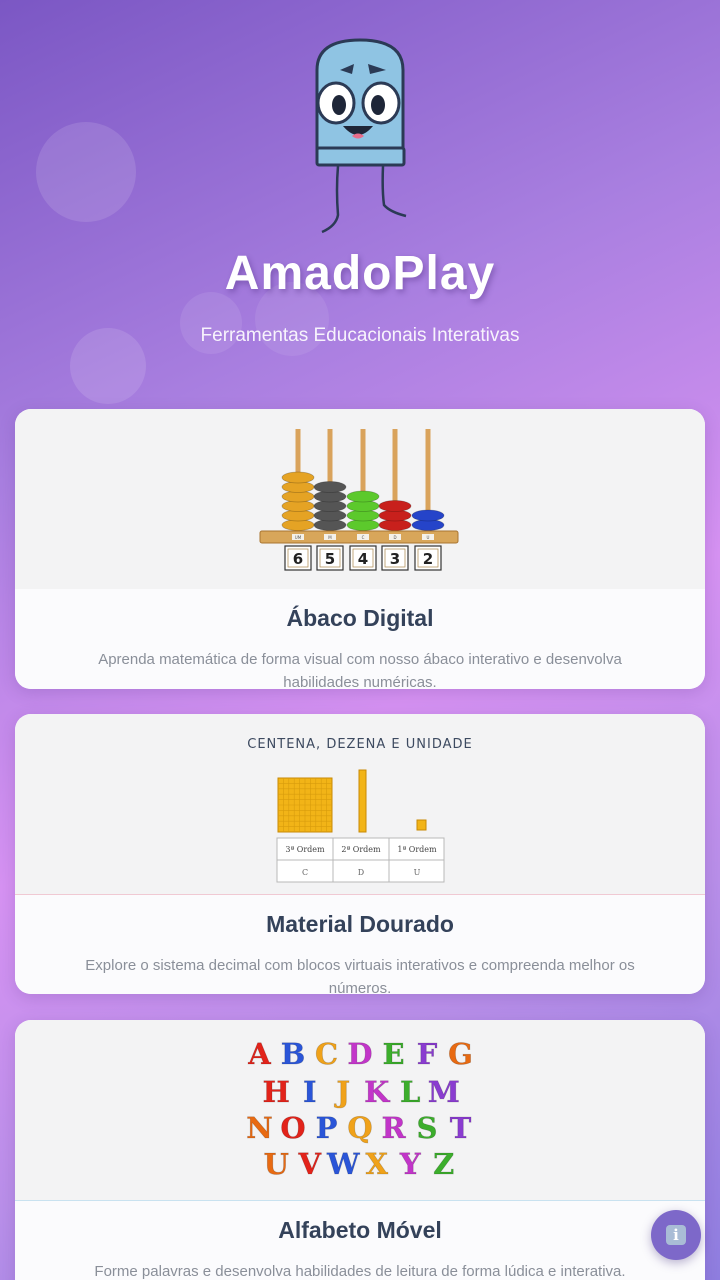  Describe the element at coordinates (305, 849) in the screenshot. I see `order-label: 3ª Ordem` at that location.